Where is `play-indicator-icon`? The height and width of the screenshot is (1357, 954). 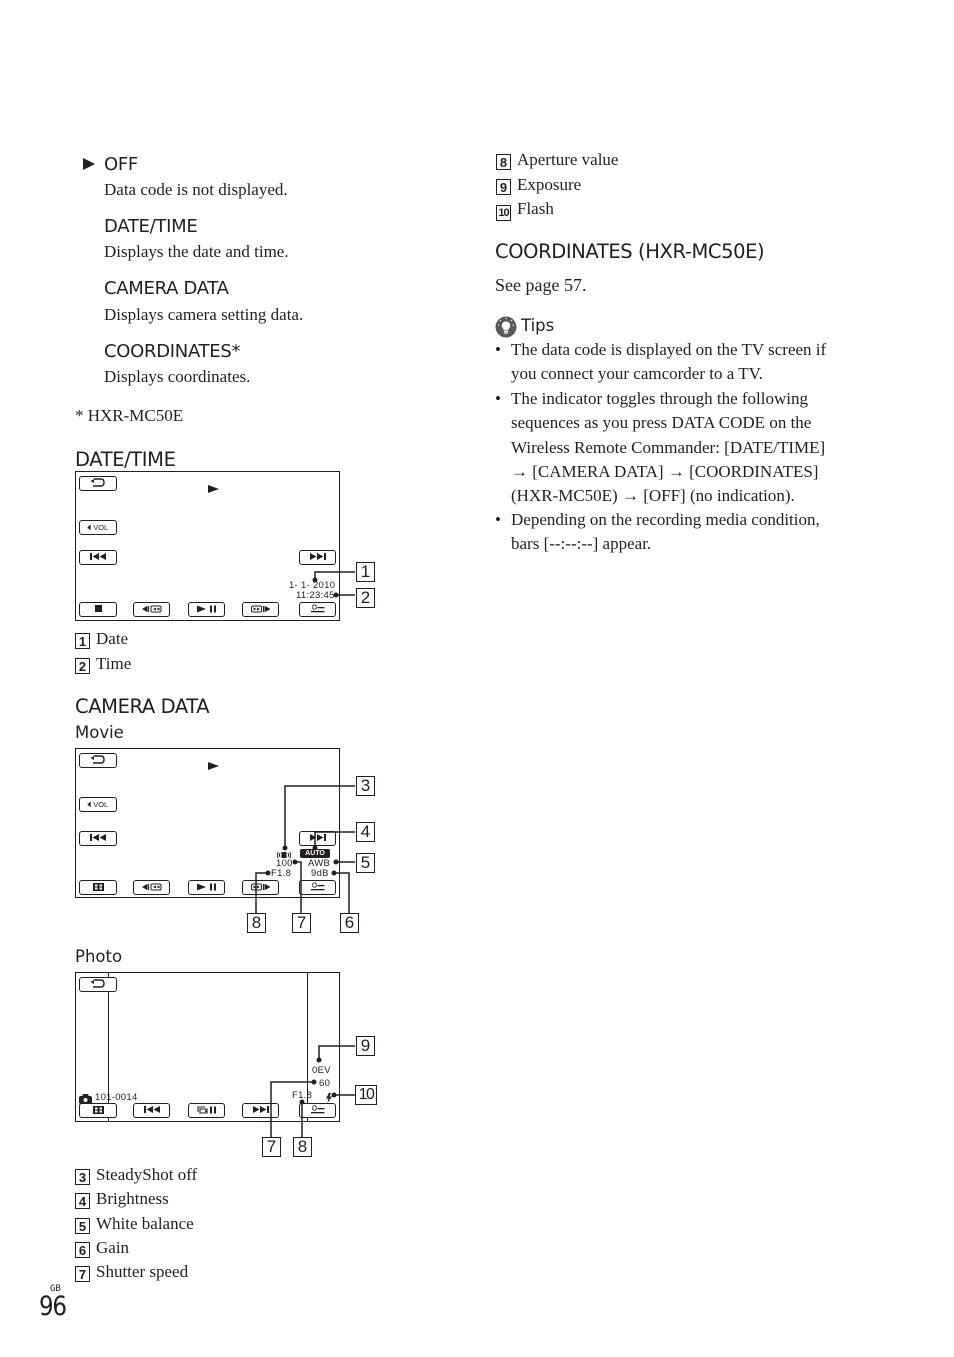
play-indicator-icon is located at coordinates (213, 766).